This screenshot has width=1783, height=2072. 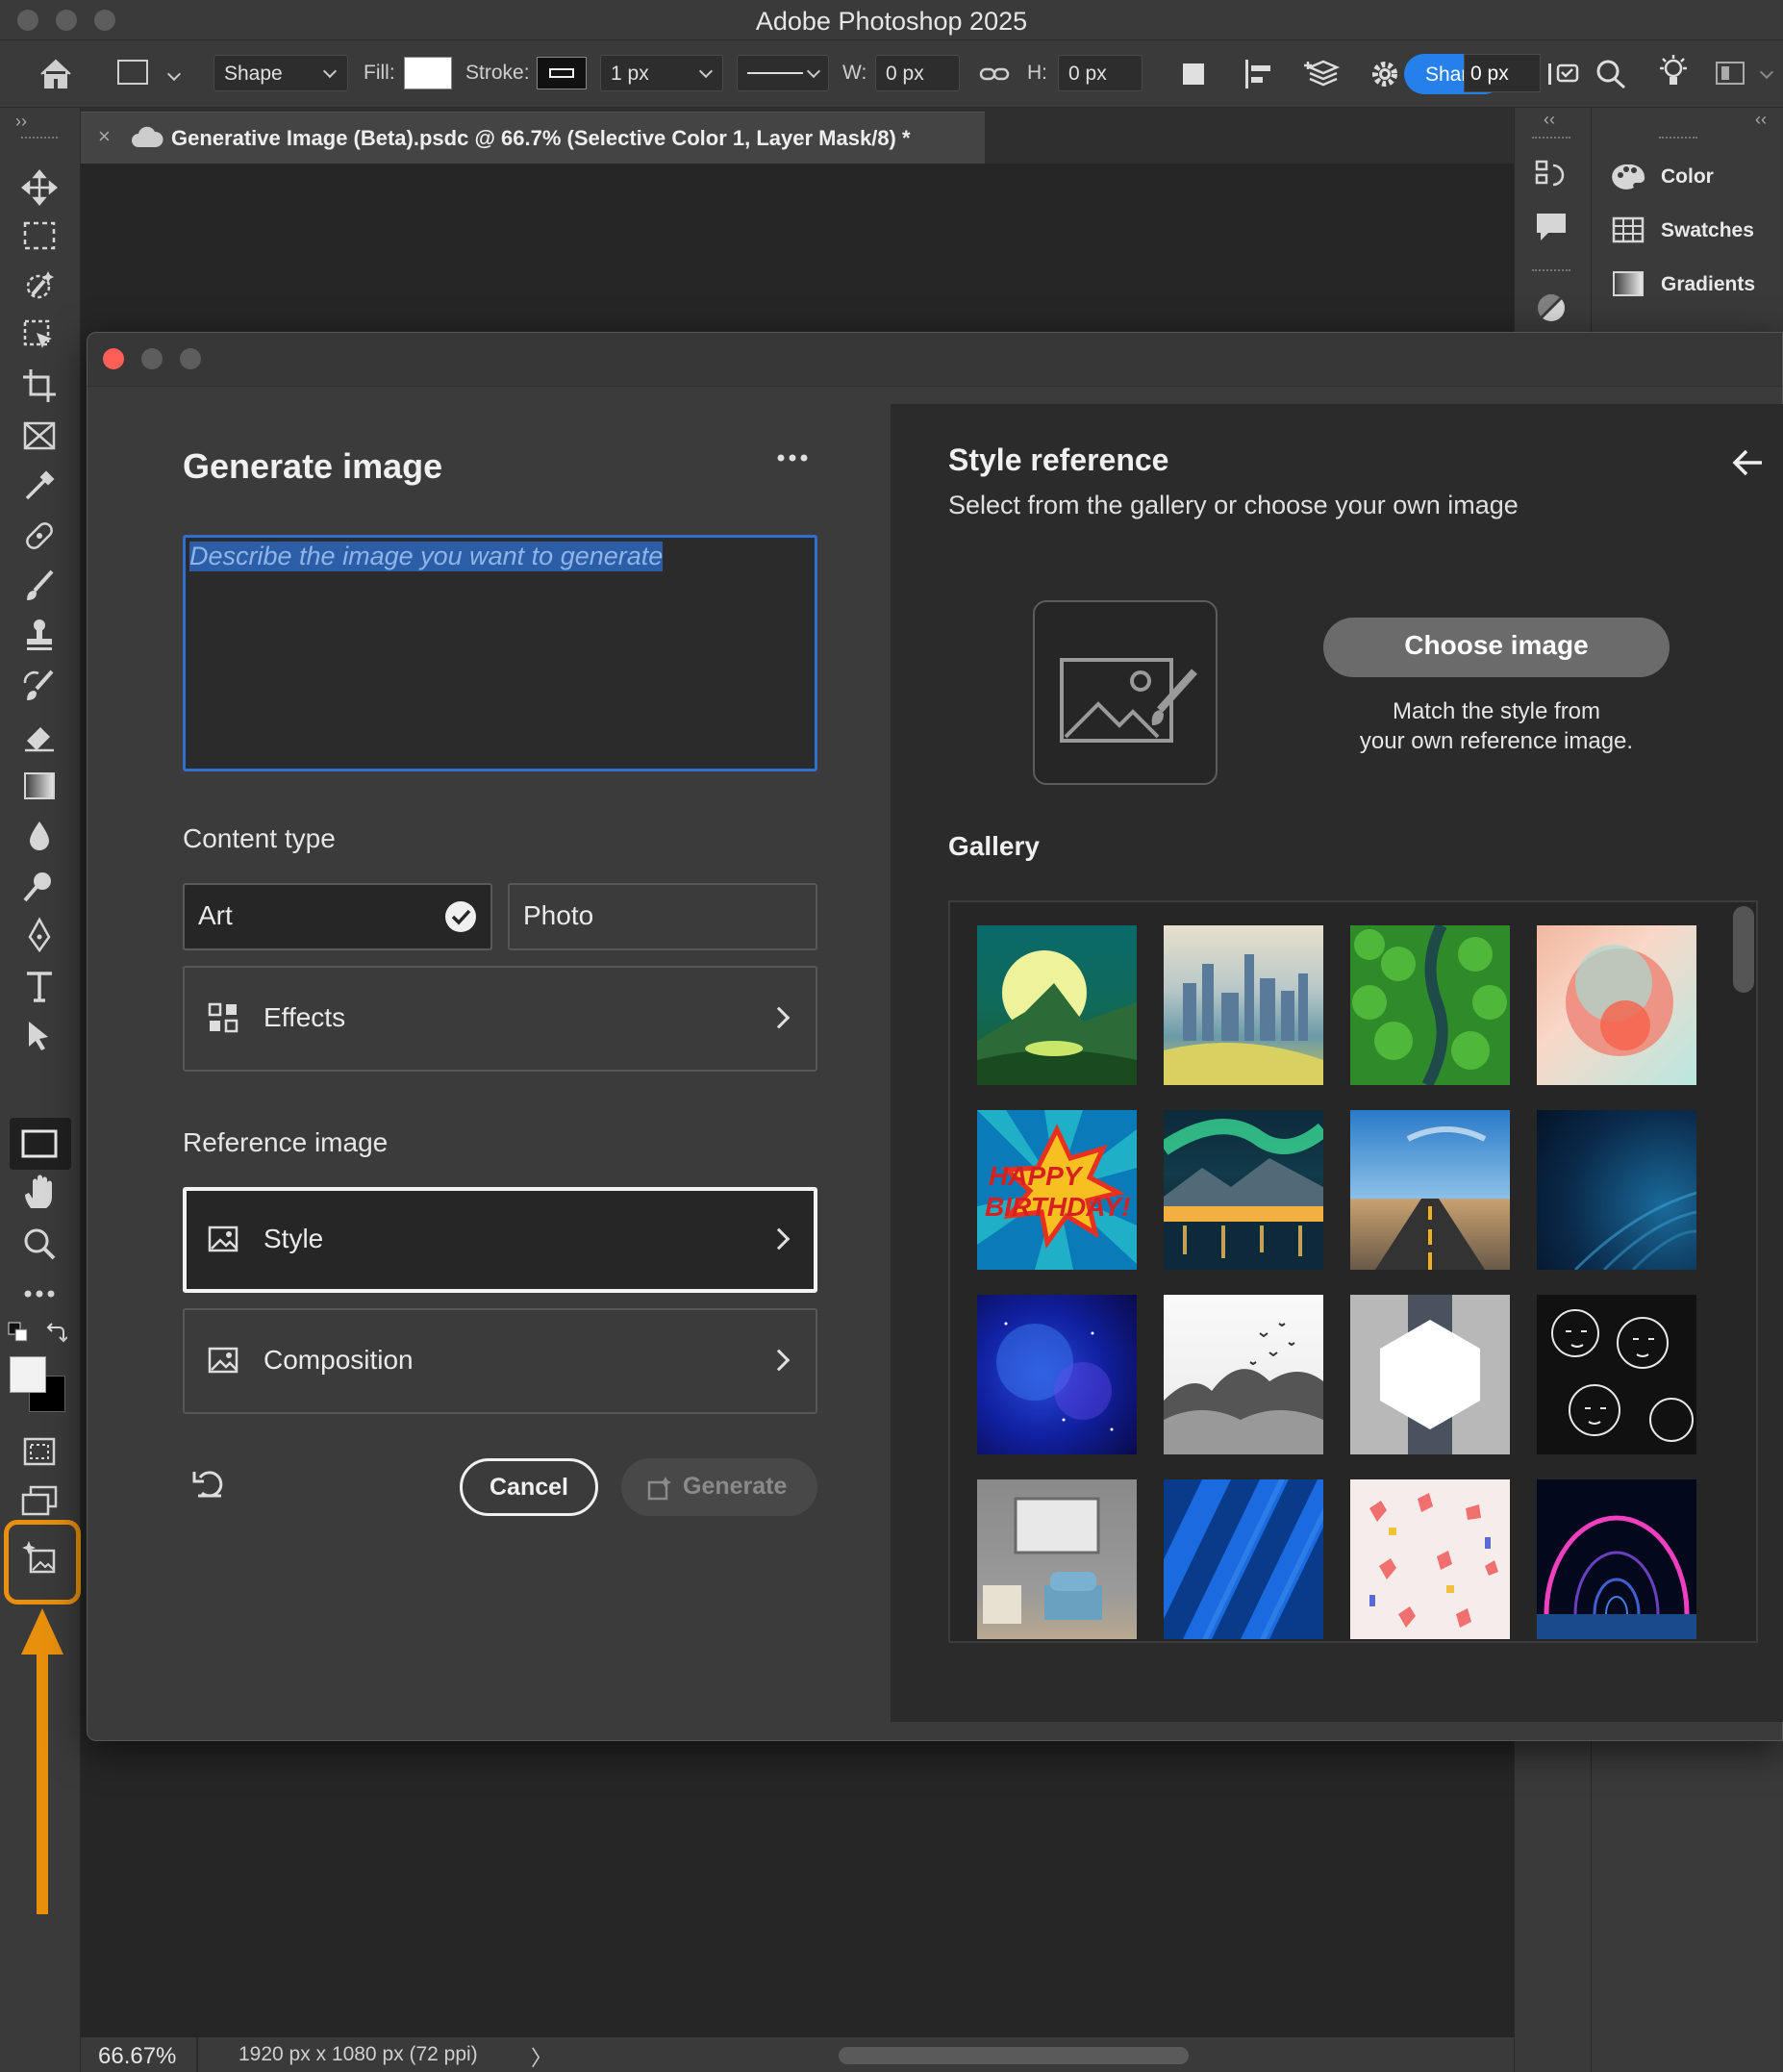 I want to click on generate-button: Generate, so click(x=719, y=1487).